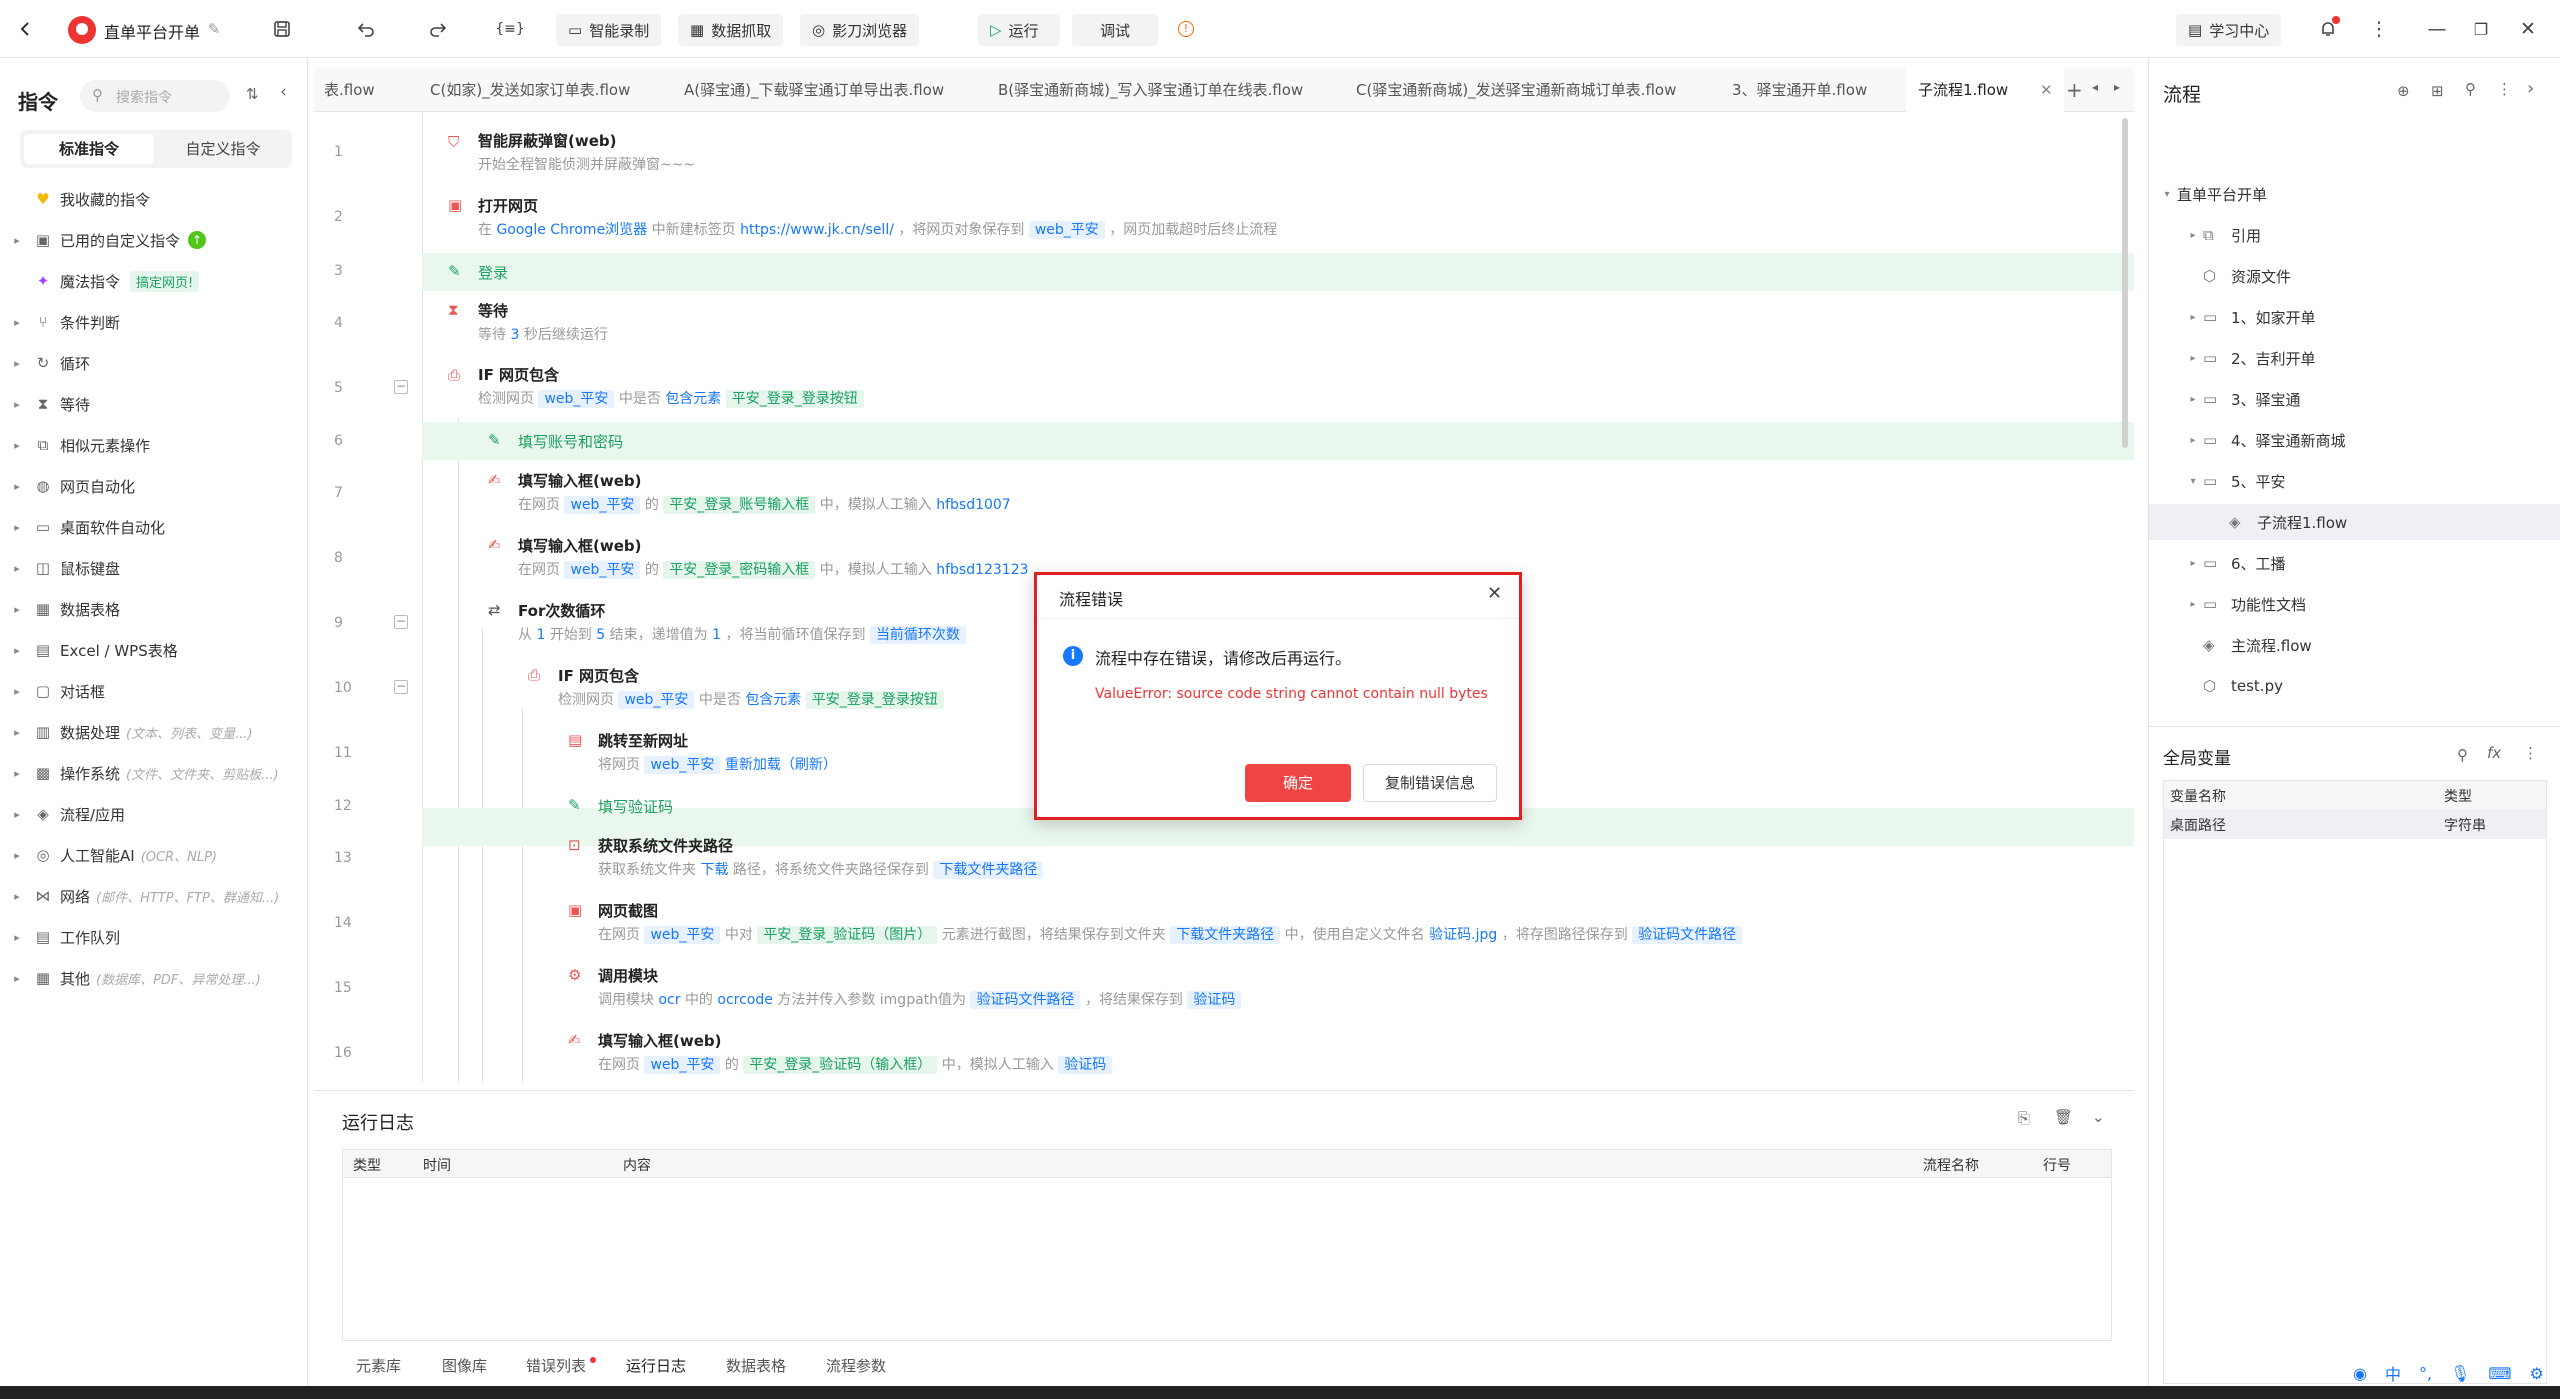 The image size is (2560, 1399). What do you see at coordinates (154, 855) in the screenshot?
I see `command-category-17: ▸ ◎ 人工智能AI (OCR、NLP)` at bounding box center [154, 855].